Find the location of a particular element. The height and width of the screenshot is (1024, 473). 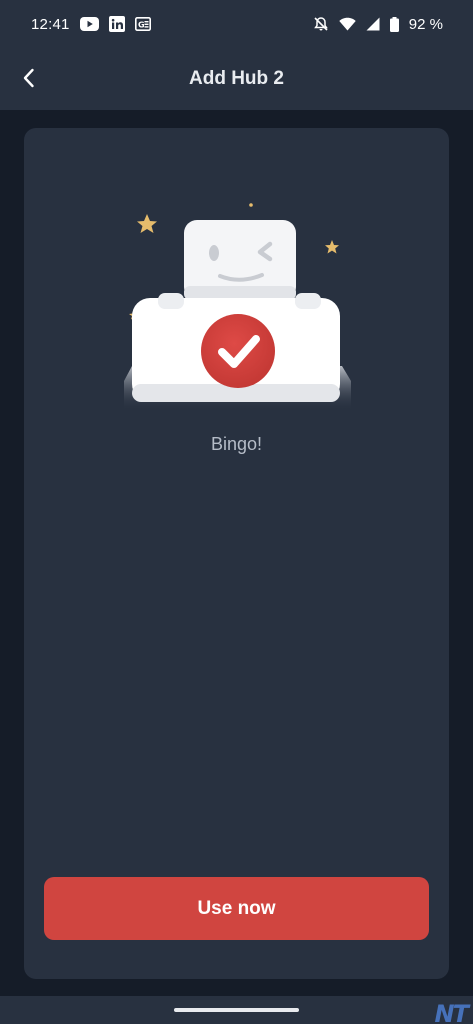

notifications-off-icon is located at coordinates (321, 24).